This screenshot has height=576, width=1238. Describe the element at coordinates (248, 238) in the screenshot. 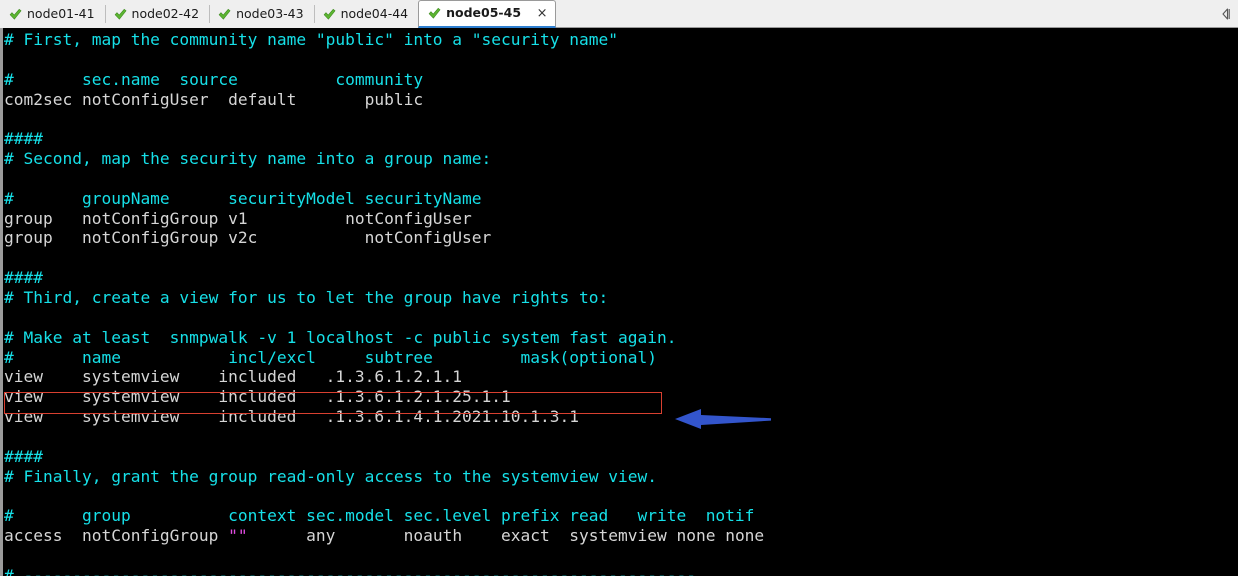

I see `terminal-text-segment: group notConfigGroup v2c notConfigUser` at that location.